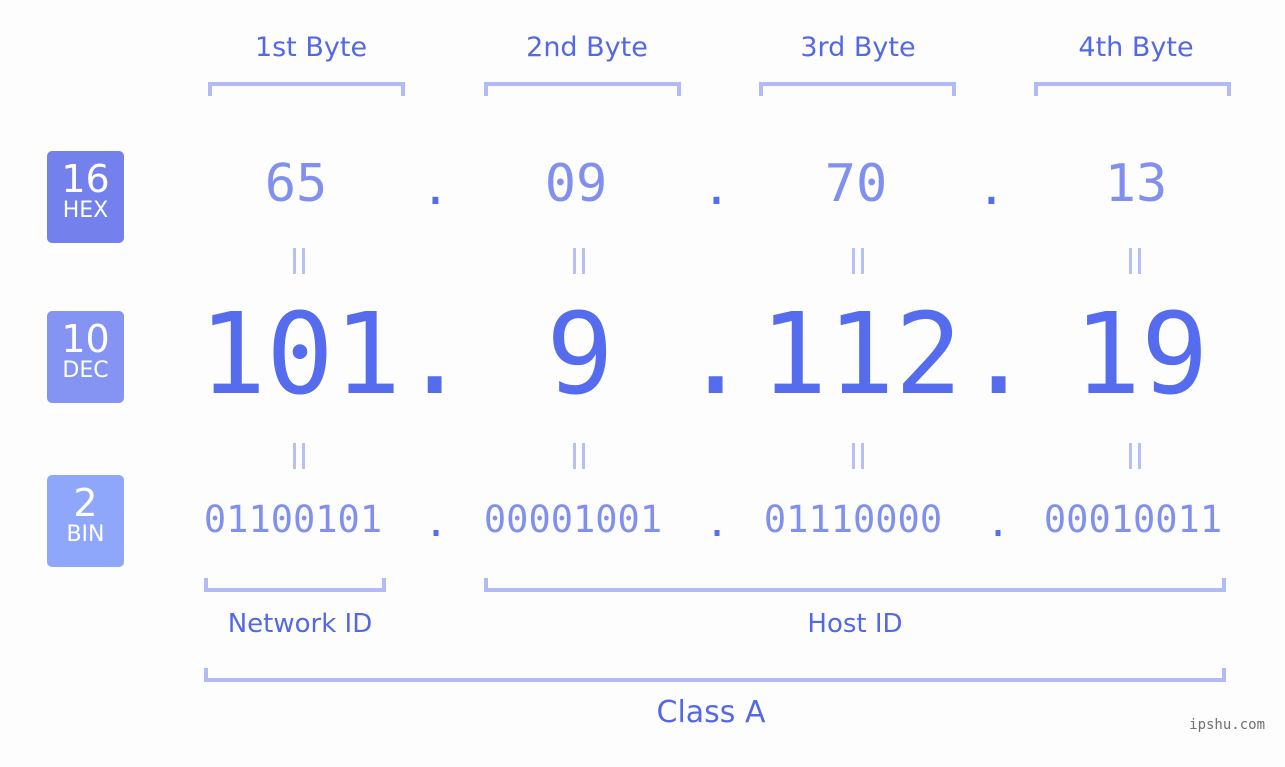 The height and width of the screenshot is (767, 1285). Describe the element at coordinates (293, 519) in the screenshot. I see `bin-byte-1: 01100101` at that location.